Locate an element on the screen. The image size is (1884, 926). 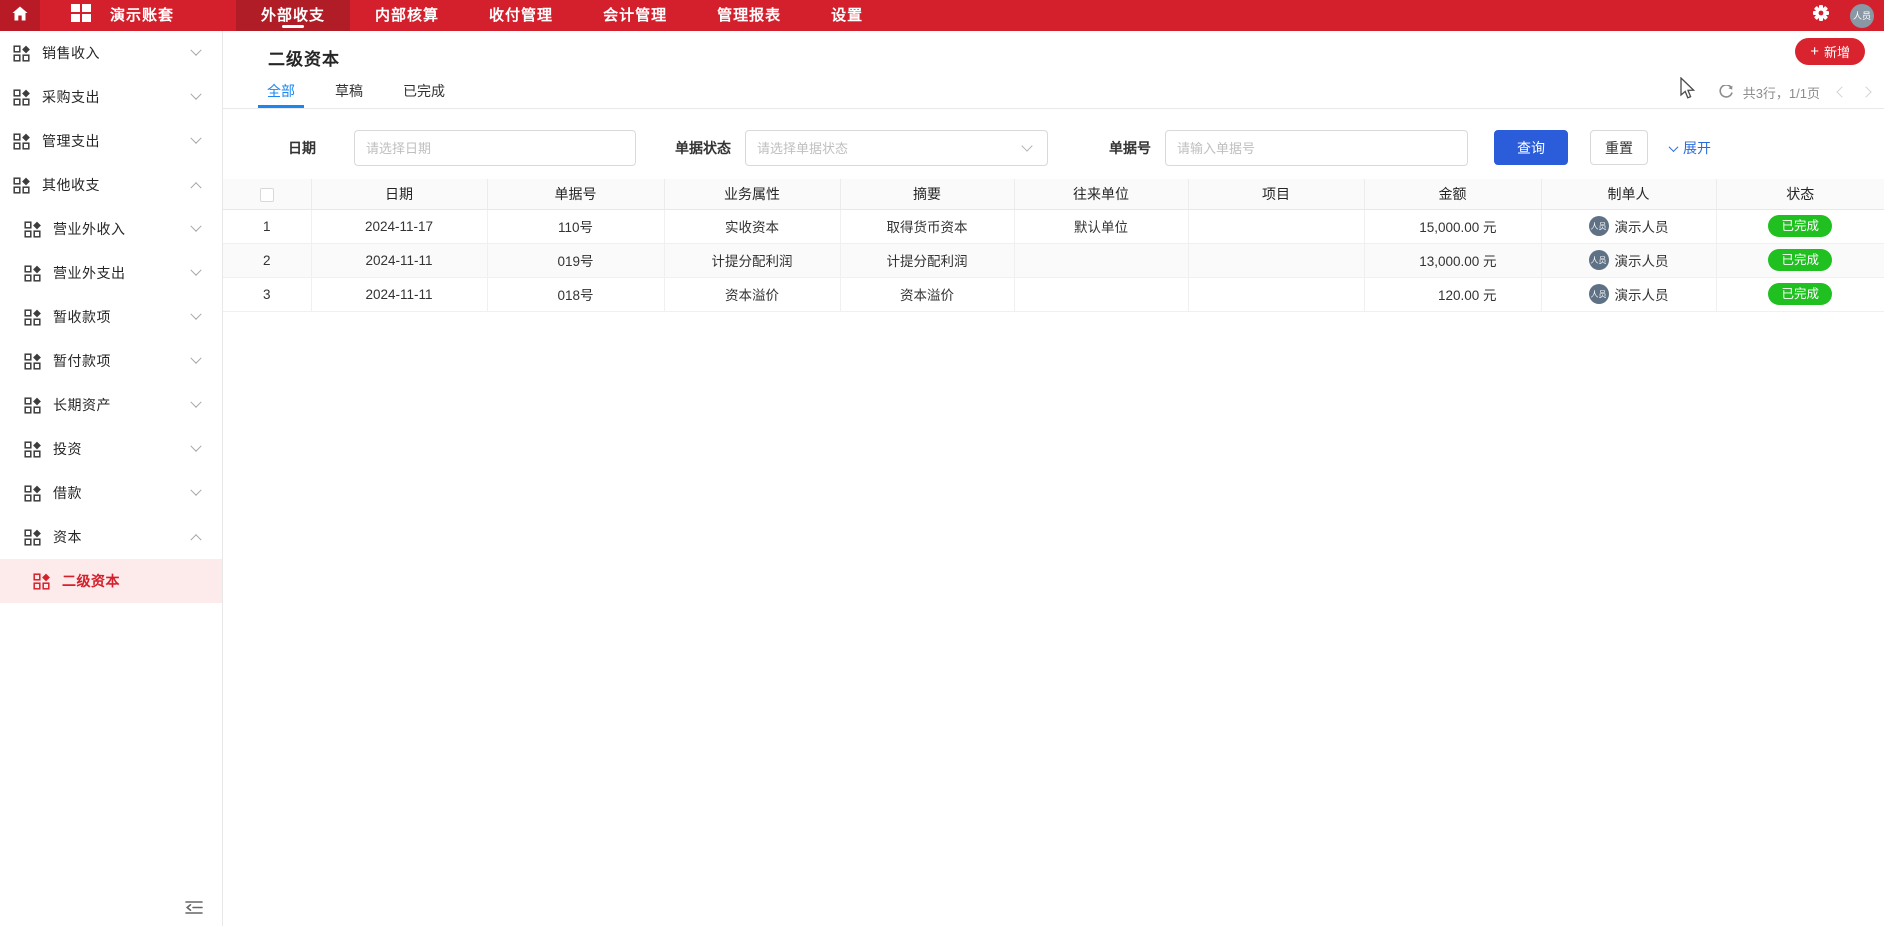
tab-all: 全部 is located at coordinates (281, 91).